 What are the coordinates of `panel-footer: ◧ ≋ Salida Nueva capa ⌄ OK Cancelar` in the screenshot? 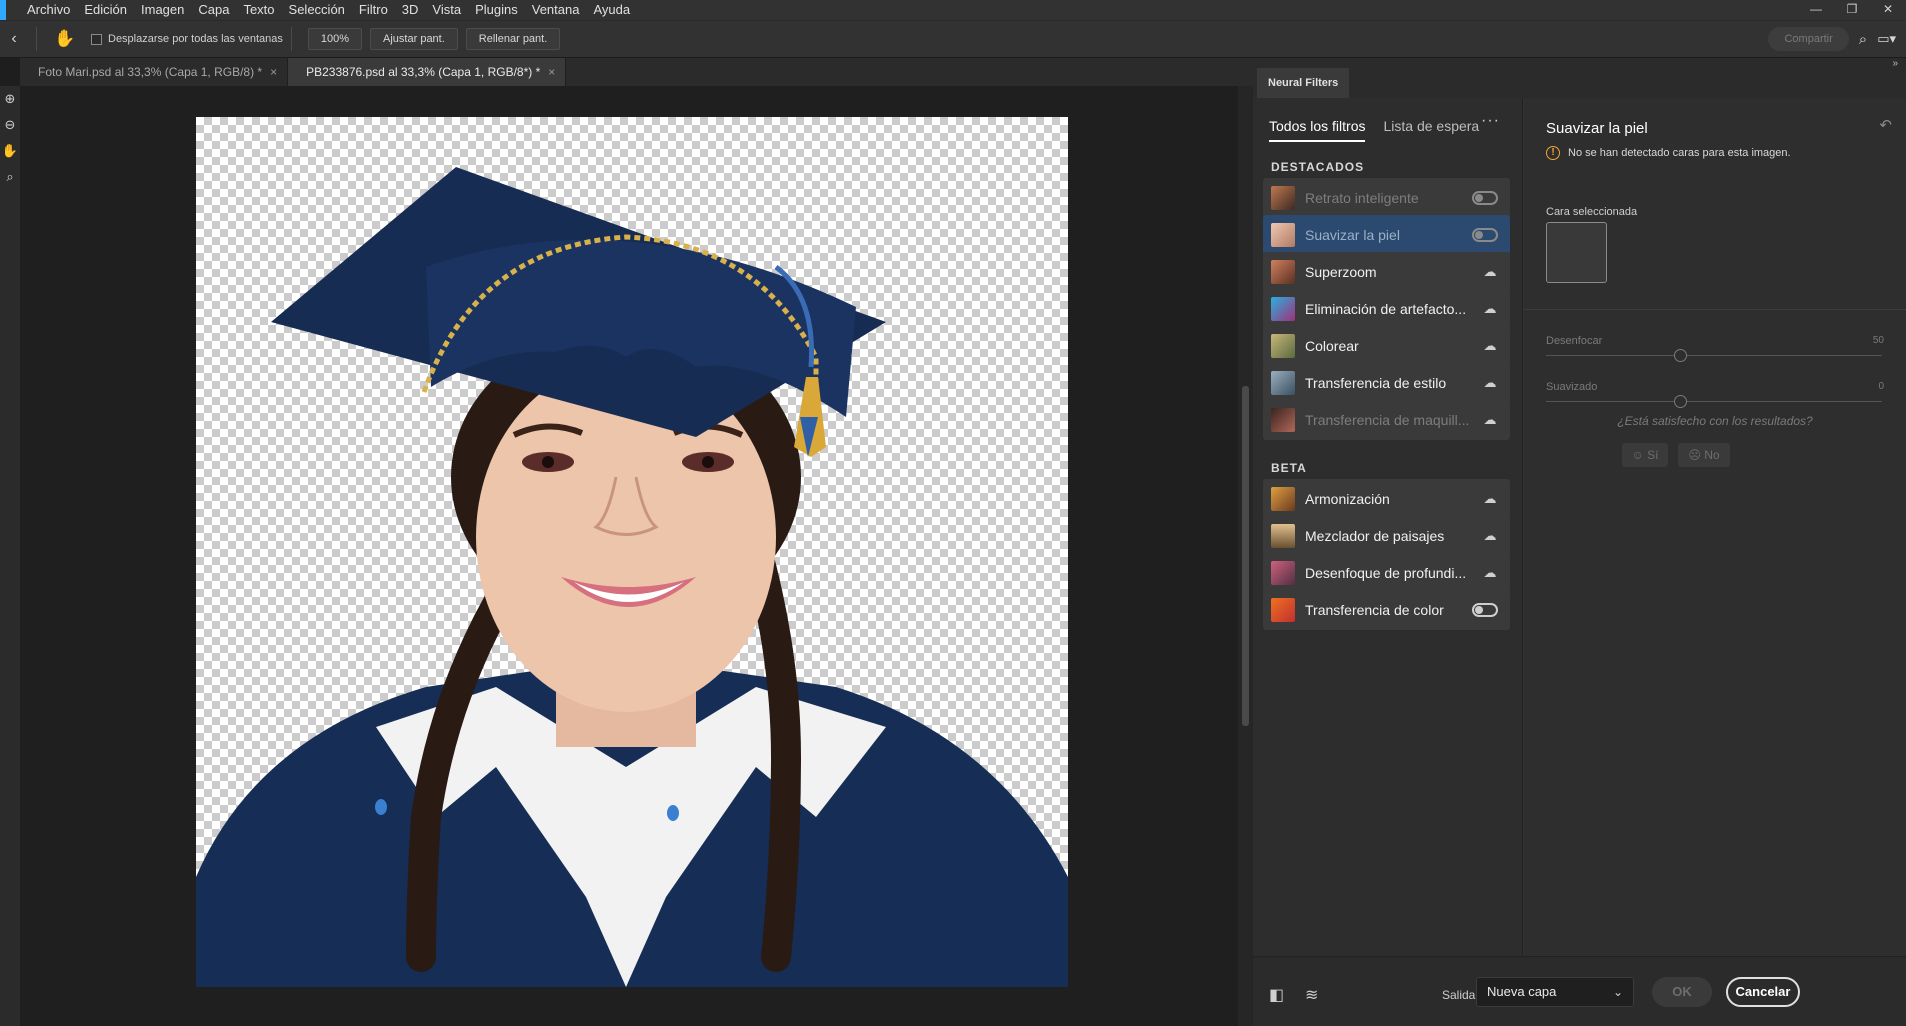 It's located at (1579, 991).